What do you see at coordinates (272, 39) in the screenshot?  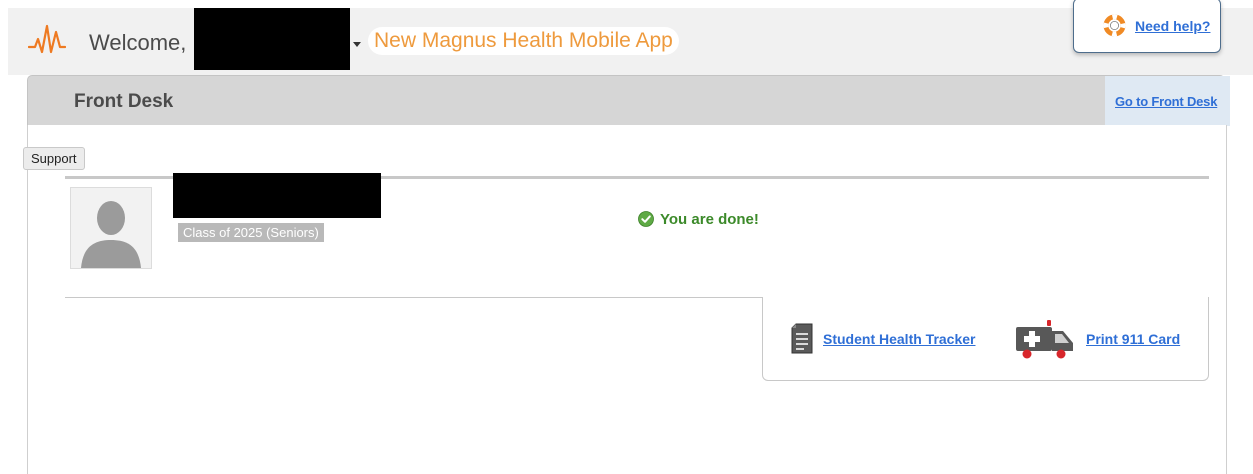 I see `redacted-user-name` at bounding box center [272, 39].